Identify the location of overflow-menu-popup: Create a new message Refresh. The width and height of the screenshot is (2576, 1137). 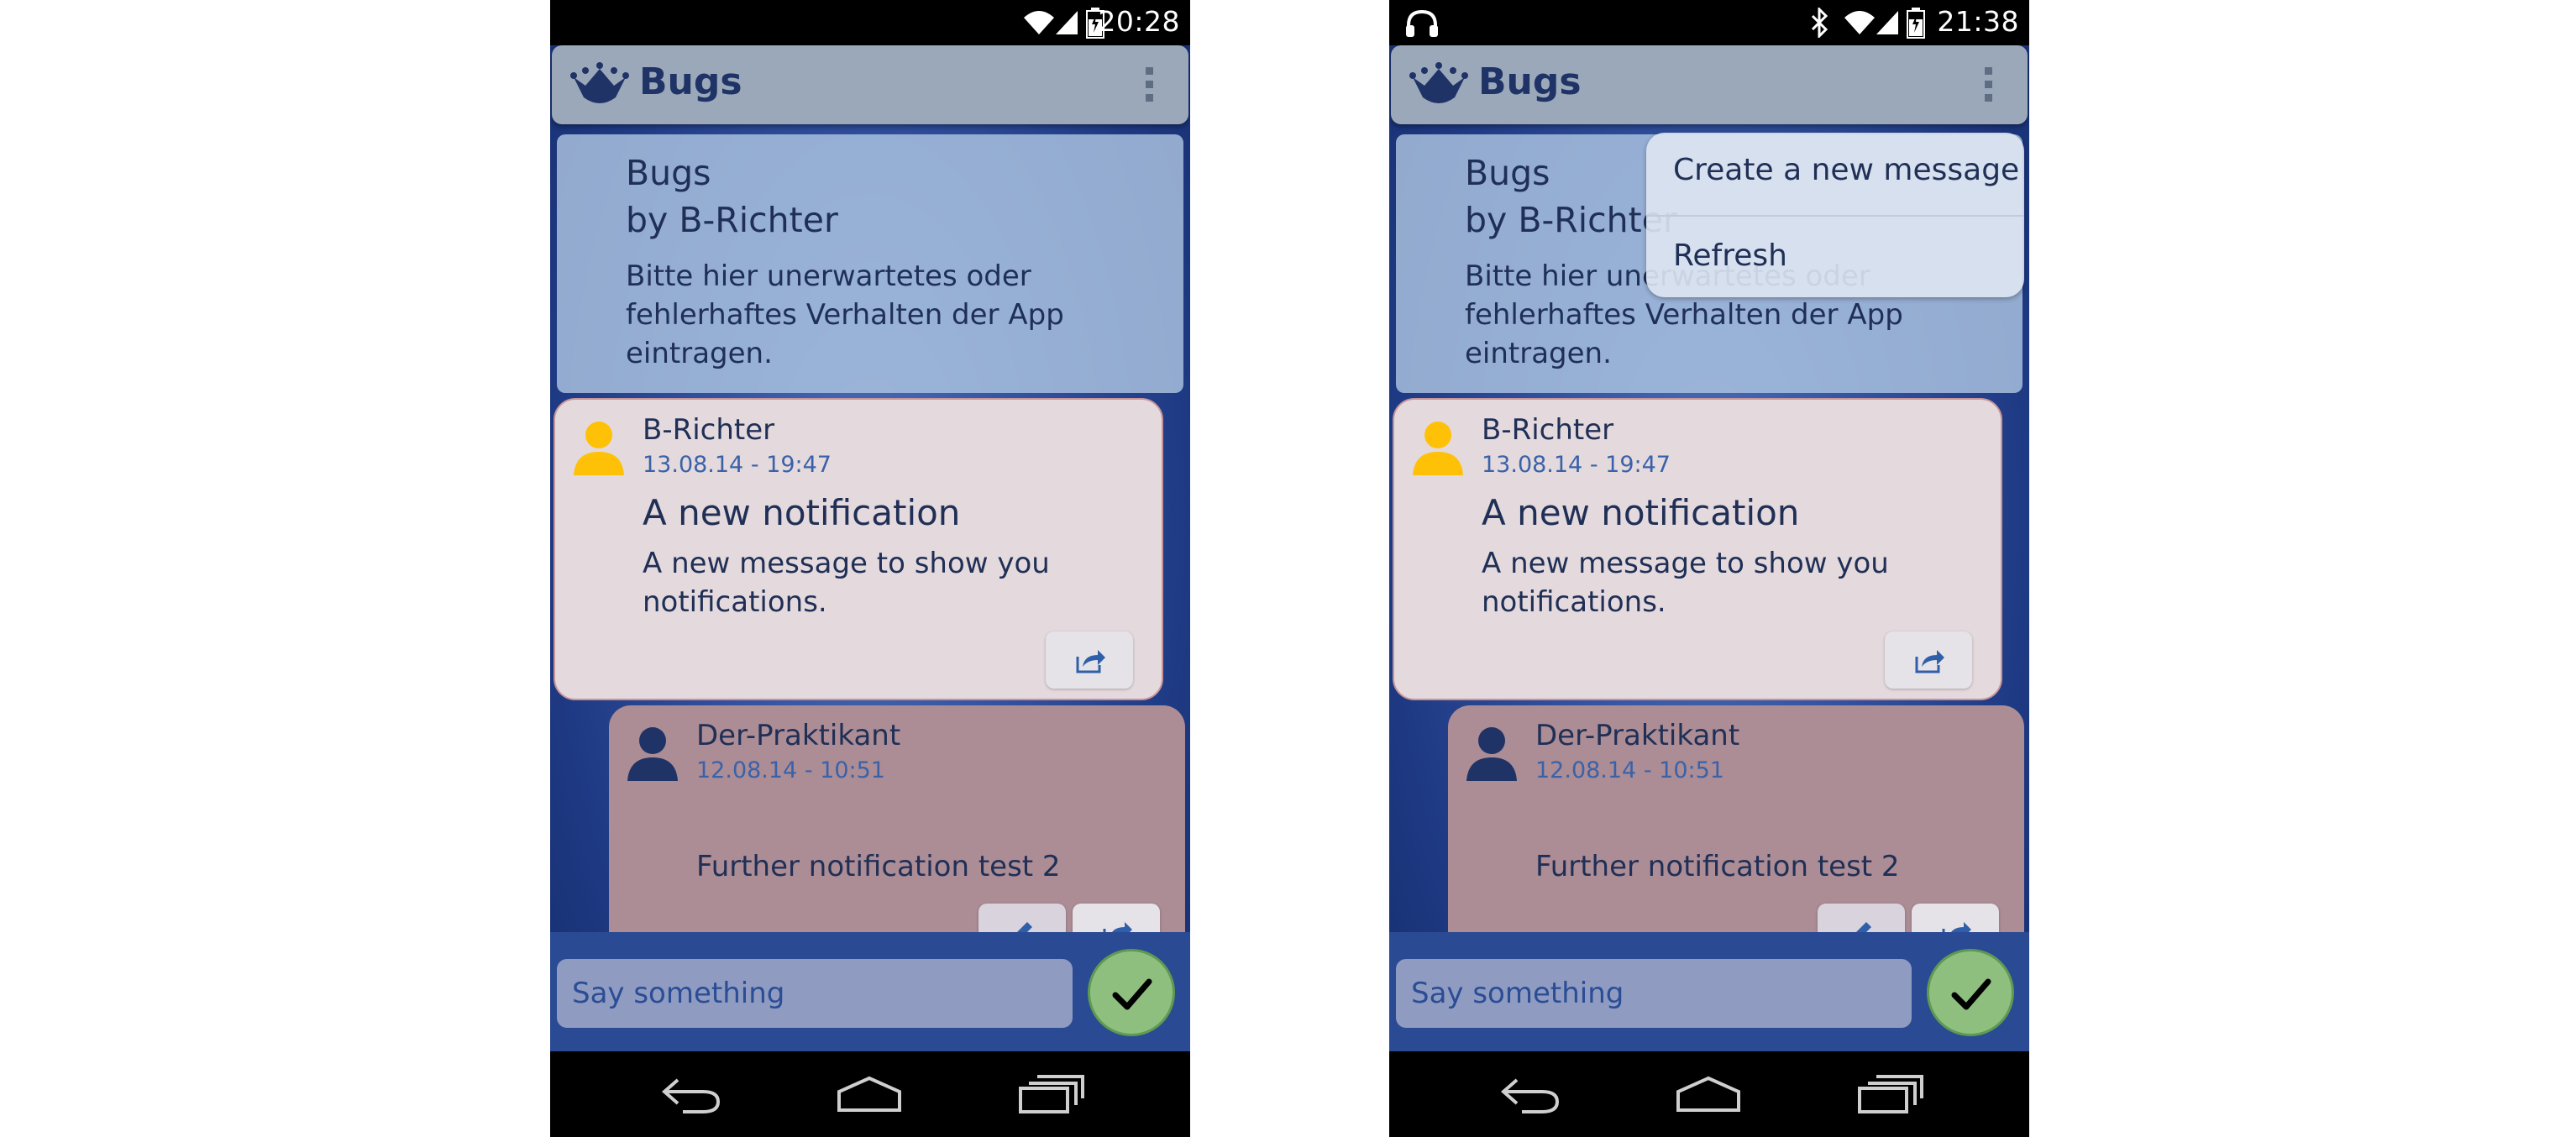
(1835, 215).